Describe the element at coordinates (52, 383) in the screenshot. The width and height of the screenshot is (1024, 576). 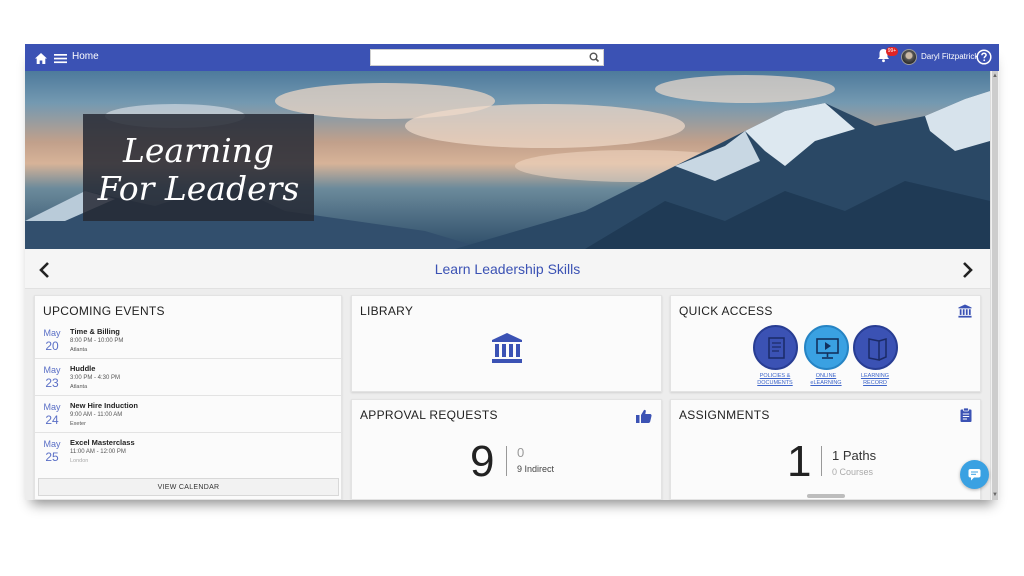
I see `event-day: 23` at that location.